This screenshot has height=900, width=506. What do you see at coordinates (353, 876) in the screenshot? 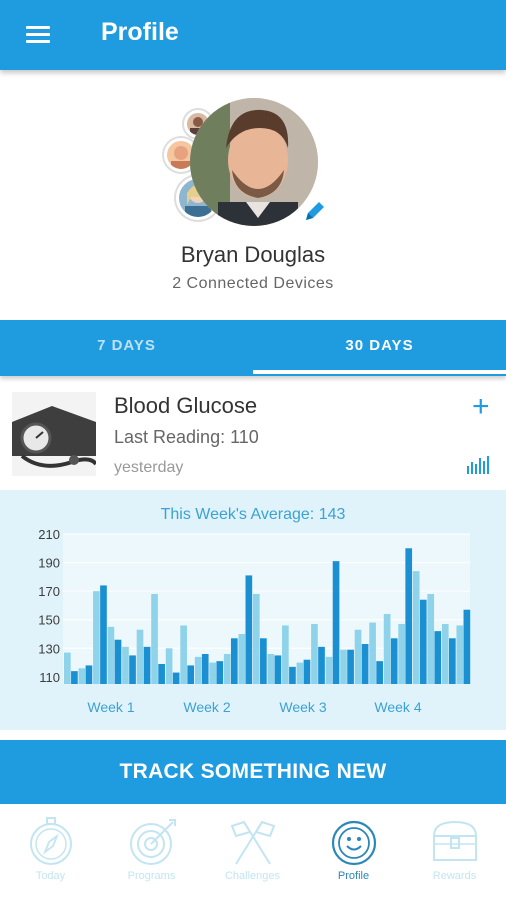
I see `nav-label-profile: Profile` at bounding box center [353, 876].